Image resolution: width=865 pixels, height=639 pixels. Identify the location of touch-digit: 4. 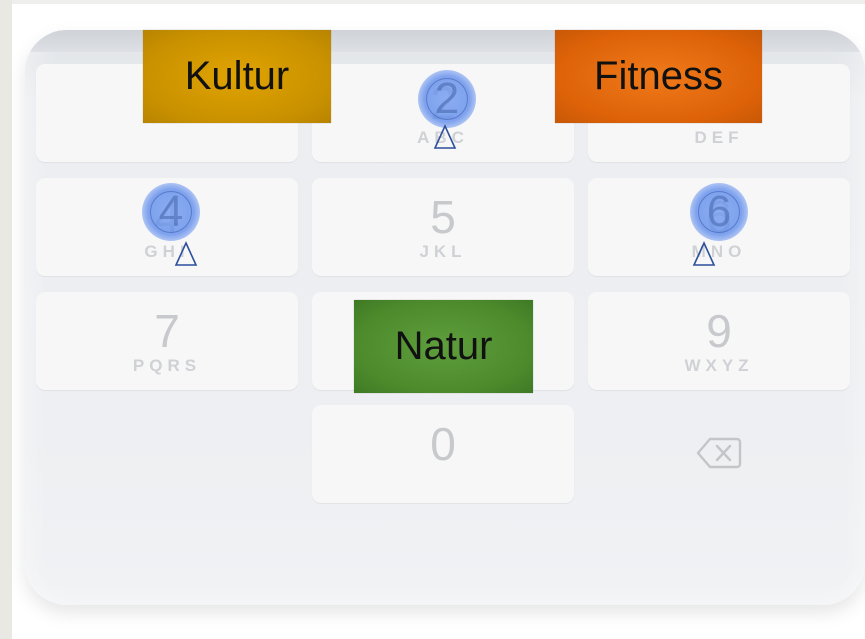
(171, 211).